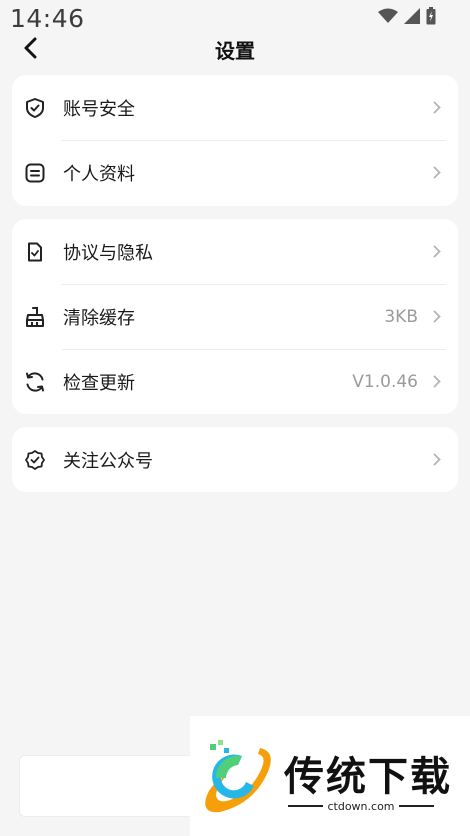 The height and width of the screenshot is (836, 470). What do you see at coordinates (238, 776) in the screenshot?
I see `watermark-logo` at bounding box center [238, 776].